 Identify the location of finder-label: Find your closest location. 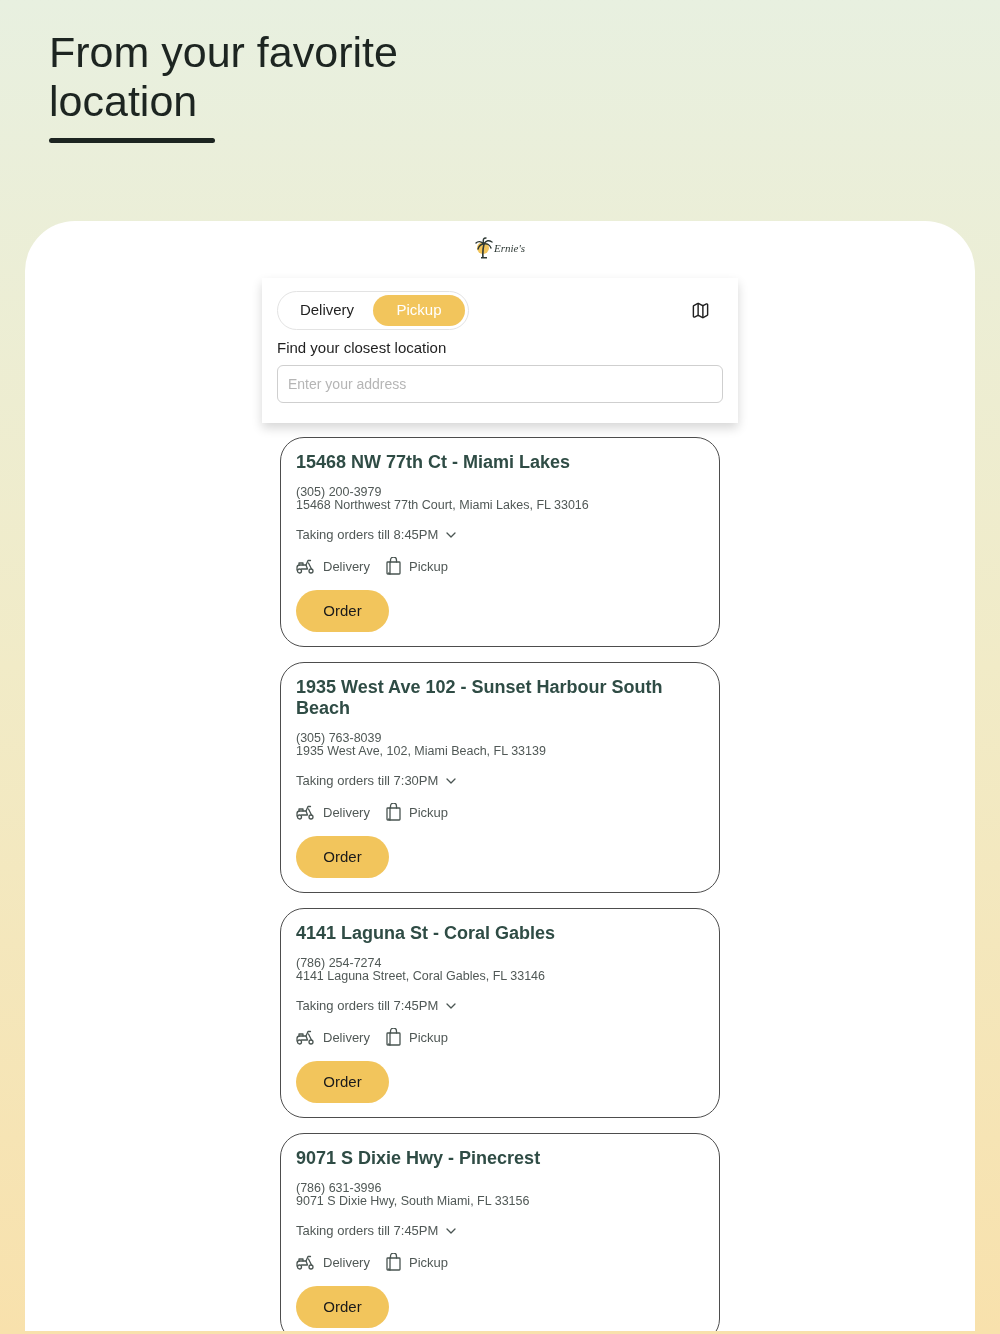
(362, 348).